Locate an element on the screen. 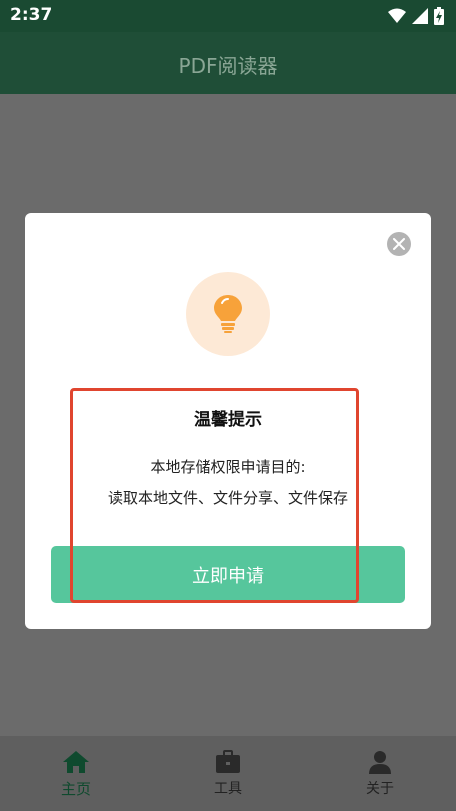 The width and height of the screenshot is (456, 811). close-icon is located at coordinates (399, 244).